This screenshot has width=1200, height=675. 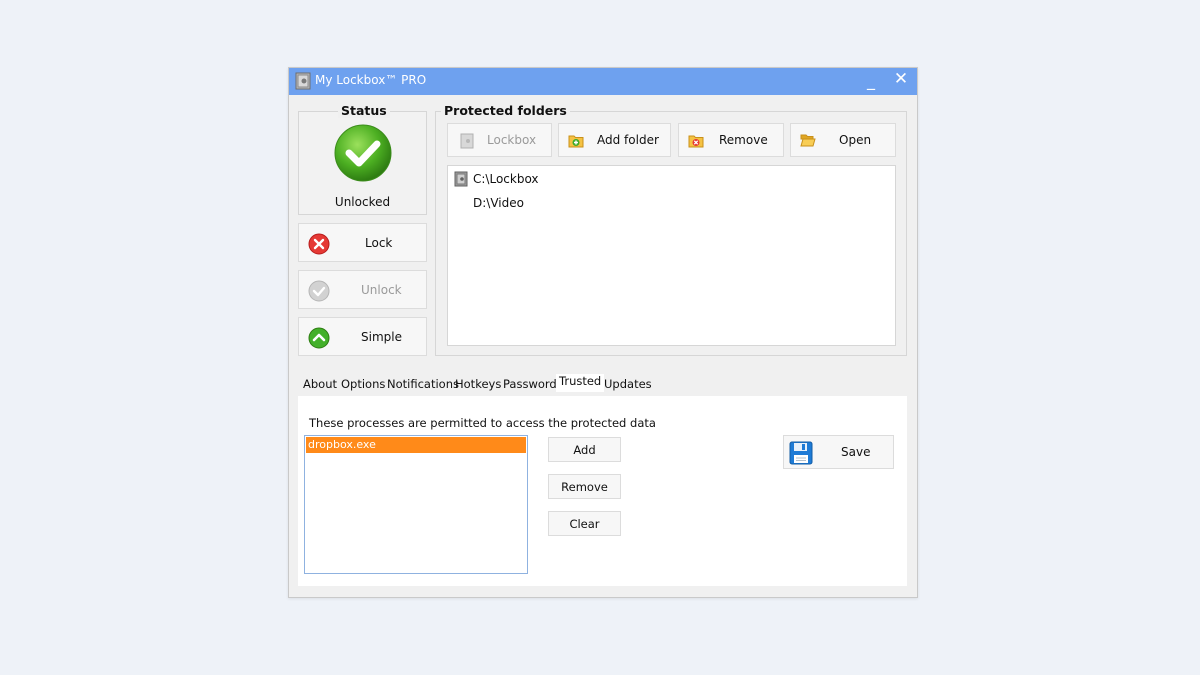 I want to click on add-folder-label: Add folder, so click(x=628, y=140).